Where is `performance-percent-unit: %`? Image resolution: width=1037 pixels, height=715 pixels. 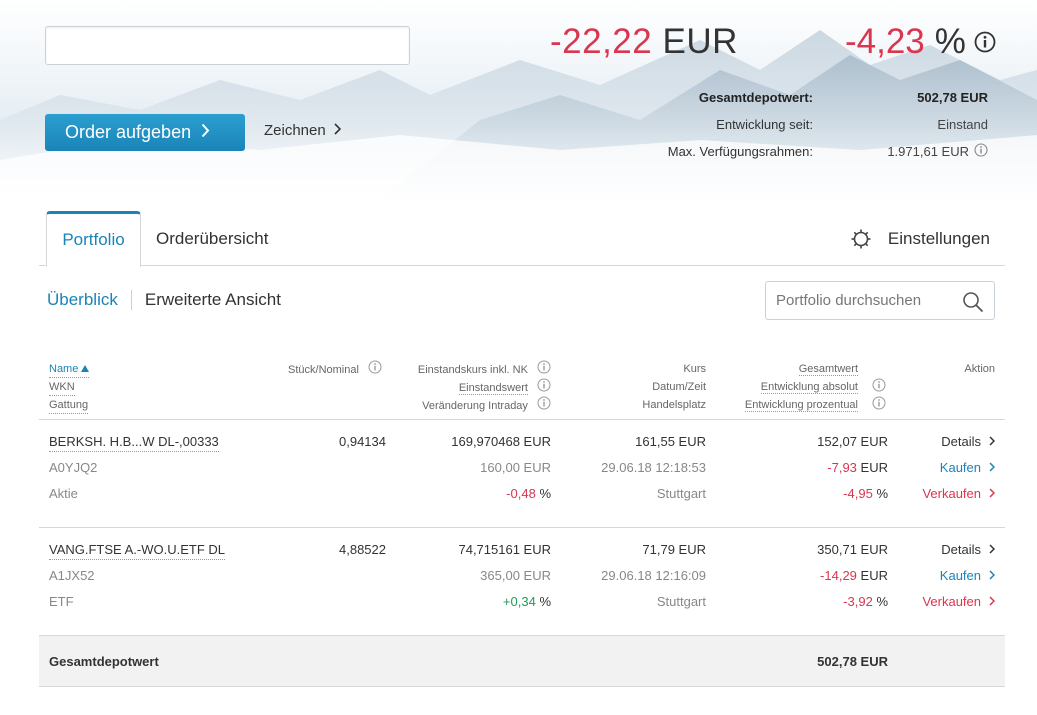
performance-percent-unit: % is located at coordinates (950, 41).